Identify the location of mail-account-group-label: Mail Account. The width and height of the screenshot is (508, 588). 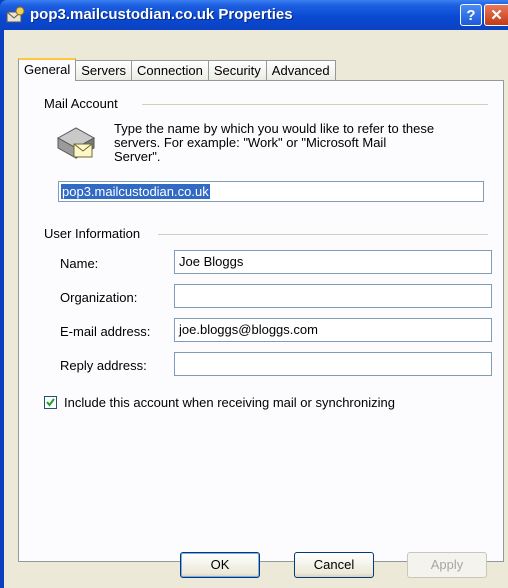
(83, 103).